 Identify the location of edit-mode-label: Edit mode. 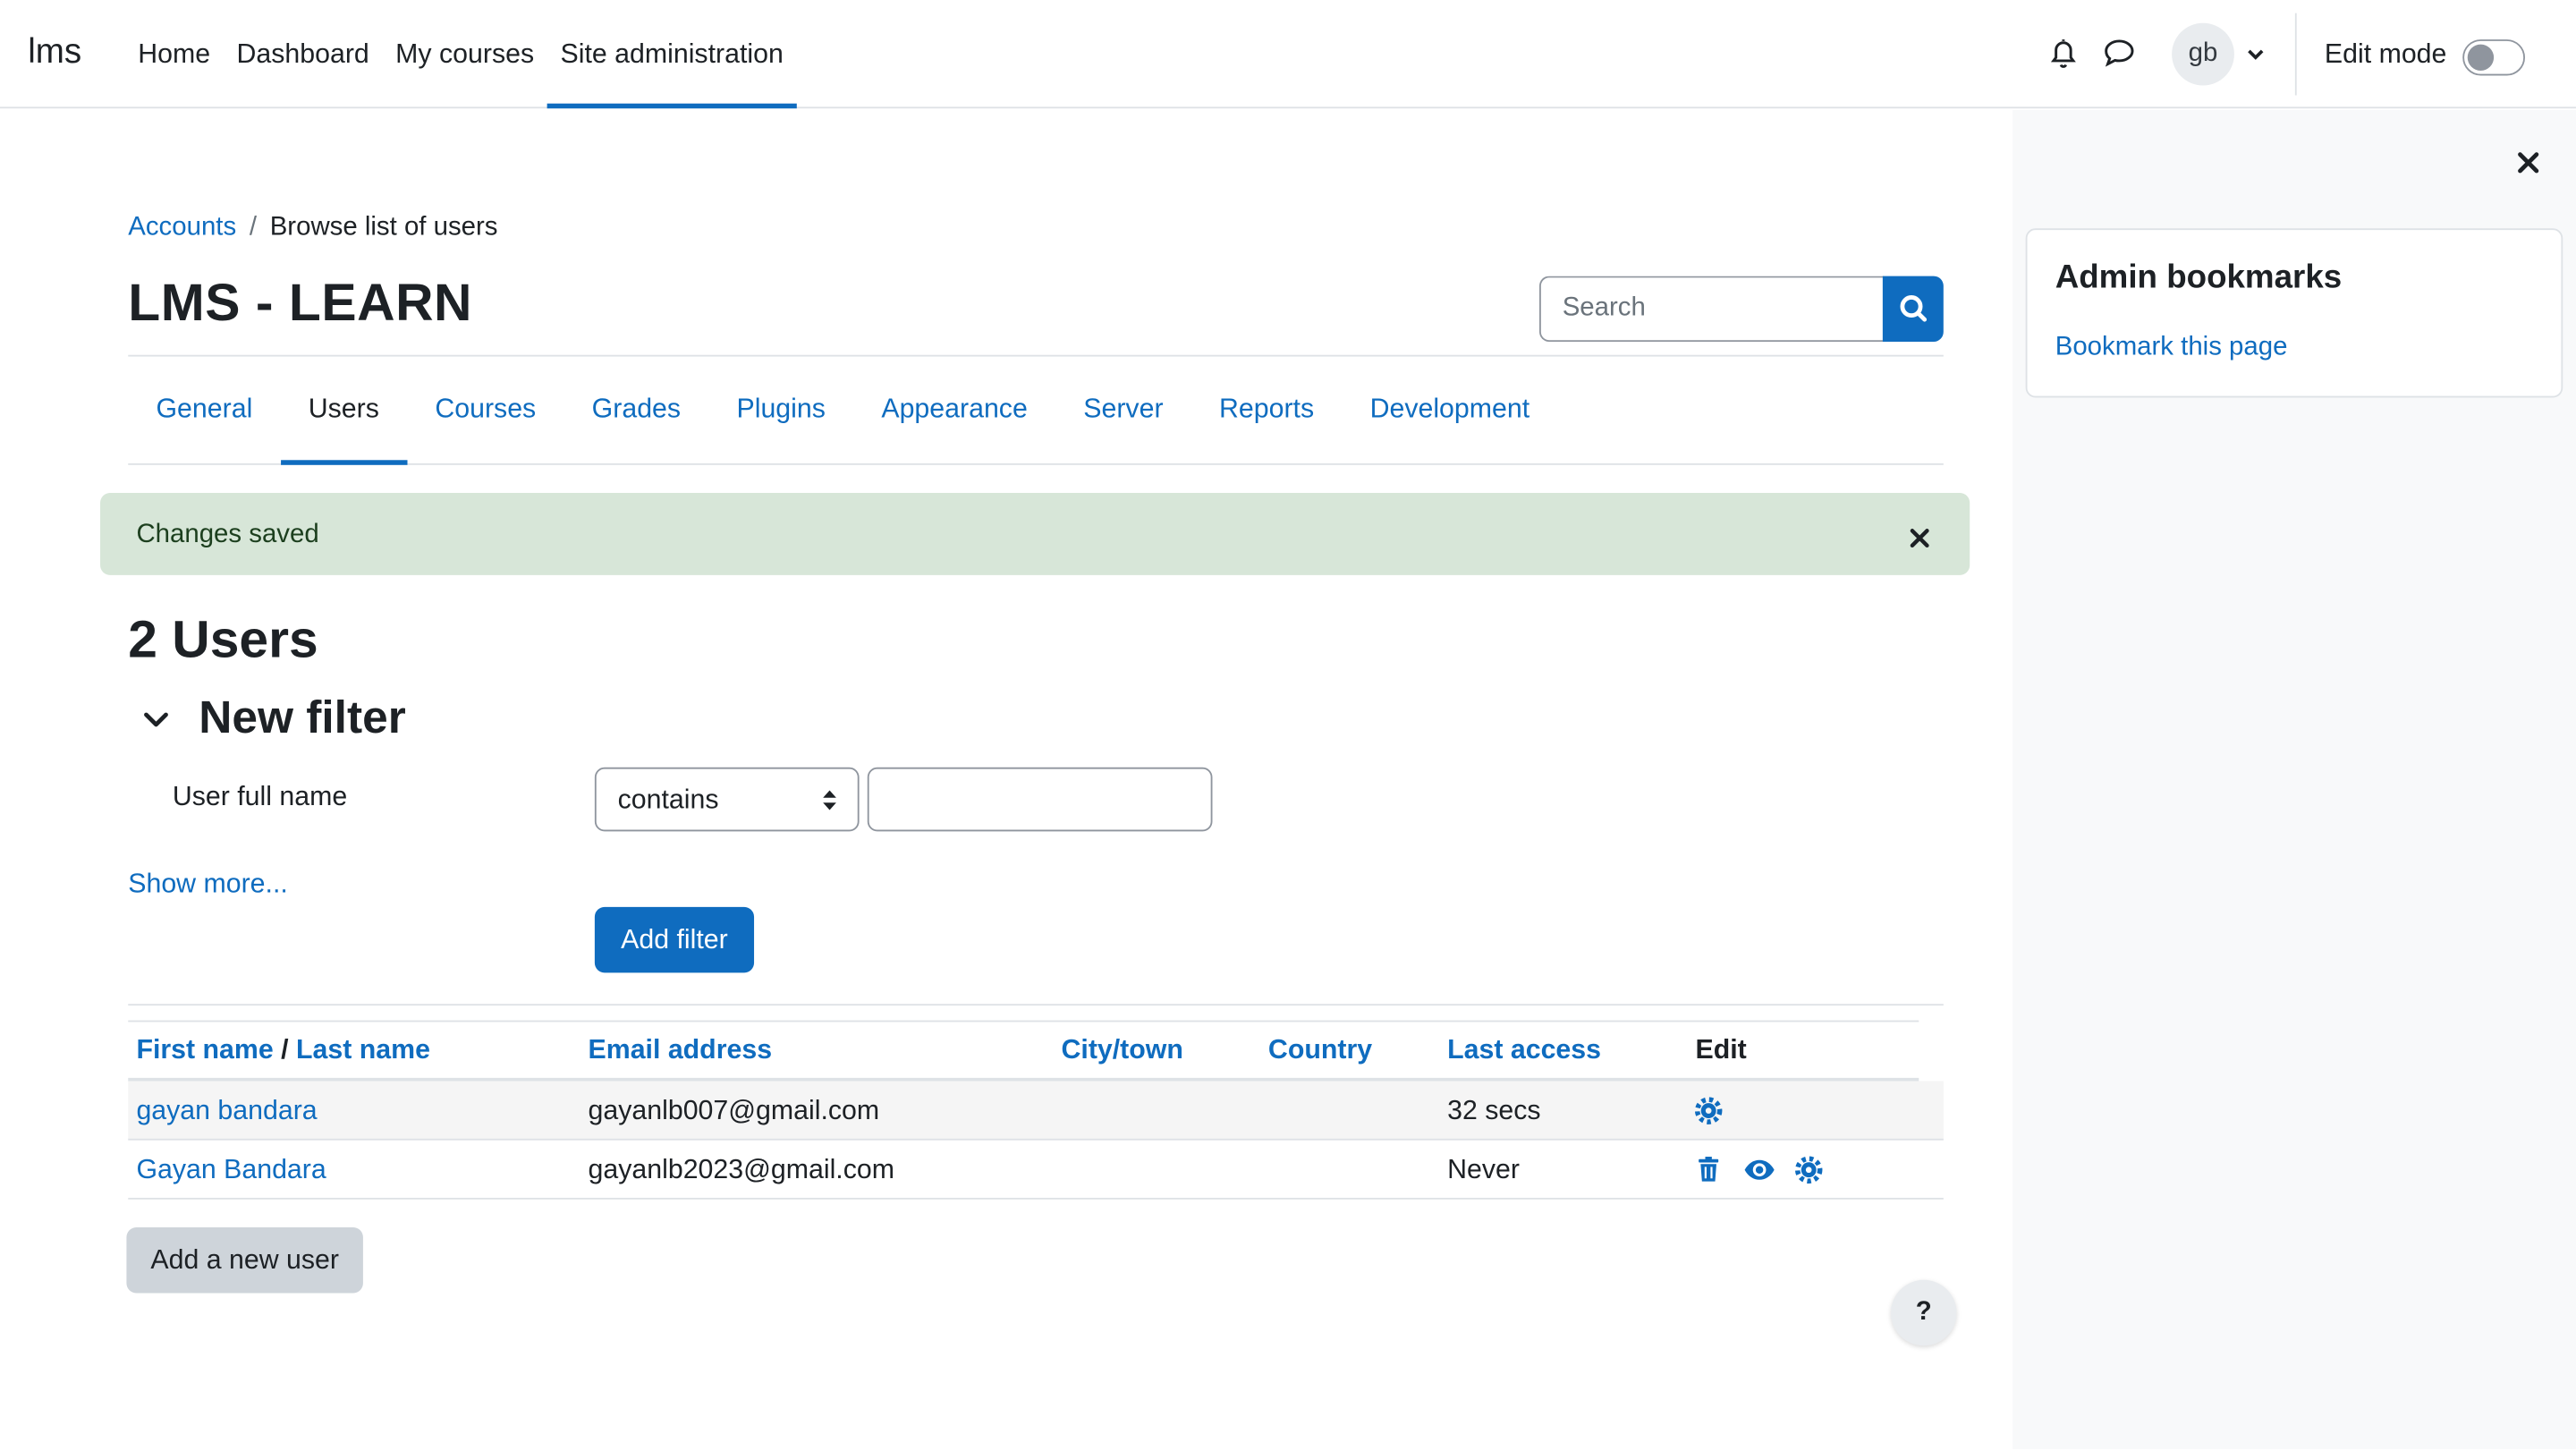
(2385, 54).